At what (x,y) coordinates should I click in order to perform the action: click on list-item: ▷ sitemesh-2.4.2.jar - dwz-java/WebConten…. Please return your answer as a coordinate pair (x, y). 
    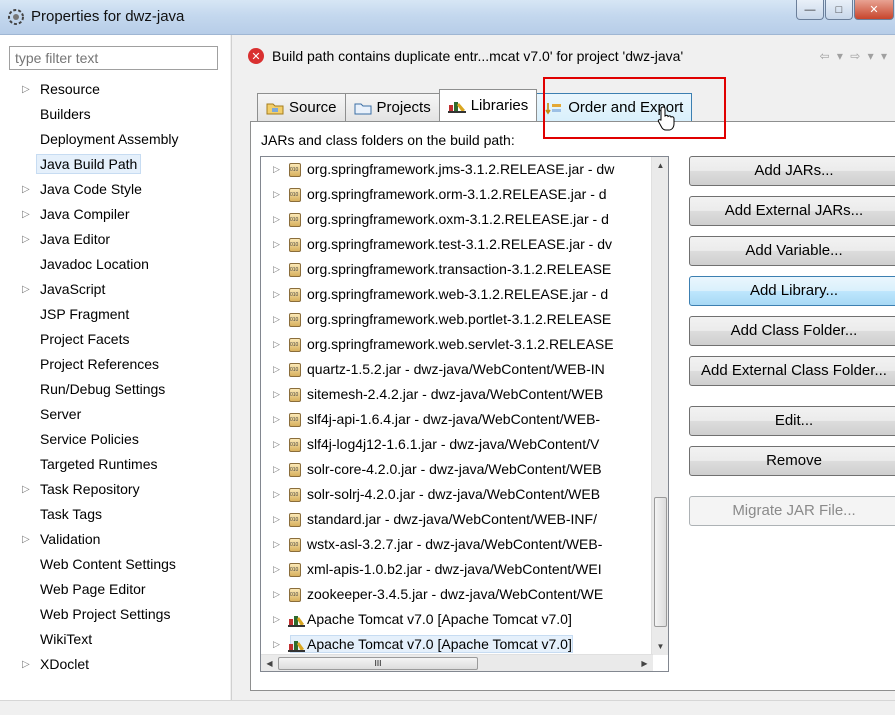
    Looking at the image, I should click on (457, 394).